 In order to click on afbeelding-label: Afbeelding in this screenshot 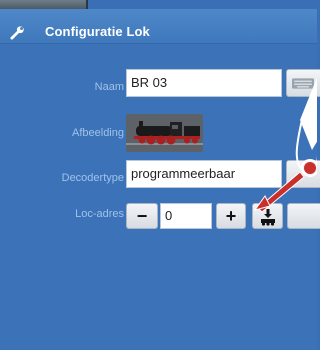, I will do `click(98, 133)`.